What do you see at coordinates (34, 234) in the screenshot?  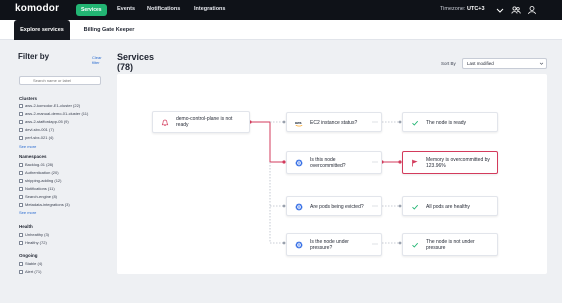 I see `filter-option-health: Unhealthy (3)` at bounding box center [34, 234].